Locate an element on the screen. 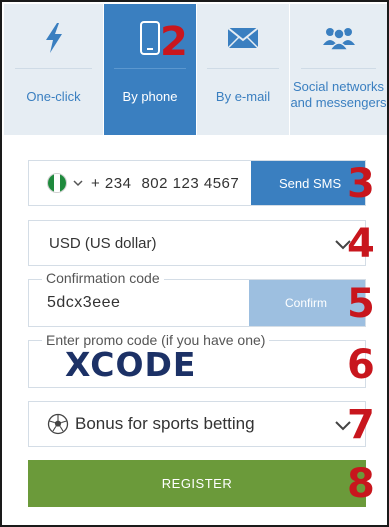 This screenshot has width=389, height=527. step-number-8: 8 is located at coordinates (361, 484).